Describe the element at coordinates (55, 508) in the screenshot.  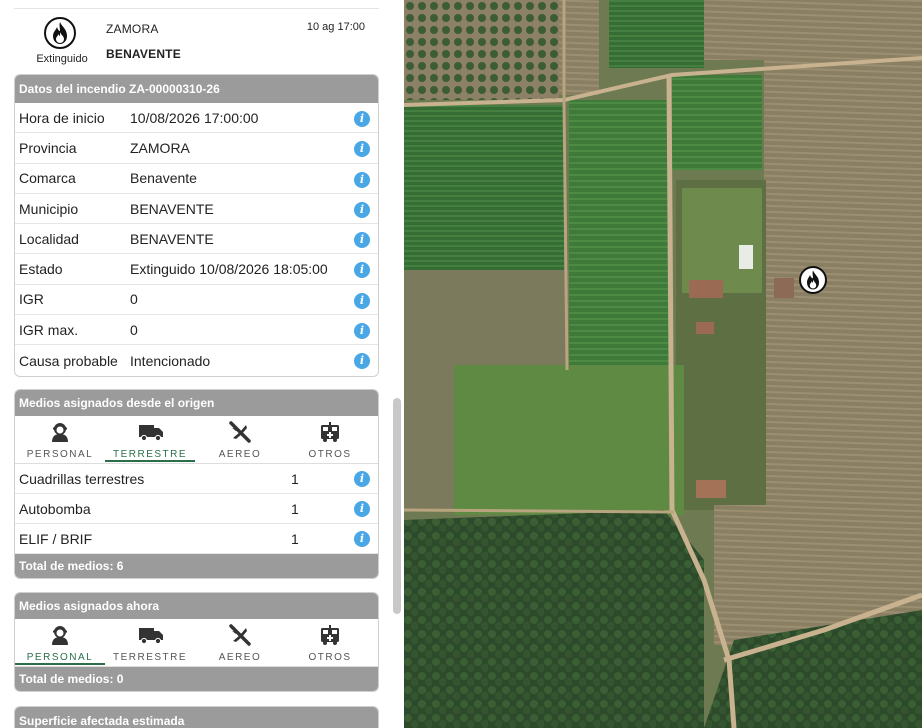
I see `resource-name: Autobomba` at that location.